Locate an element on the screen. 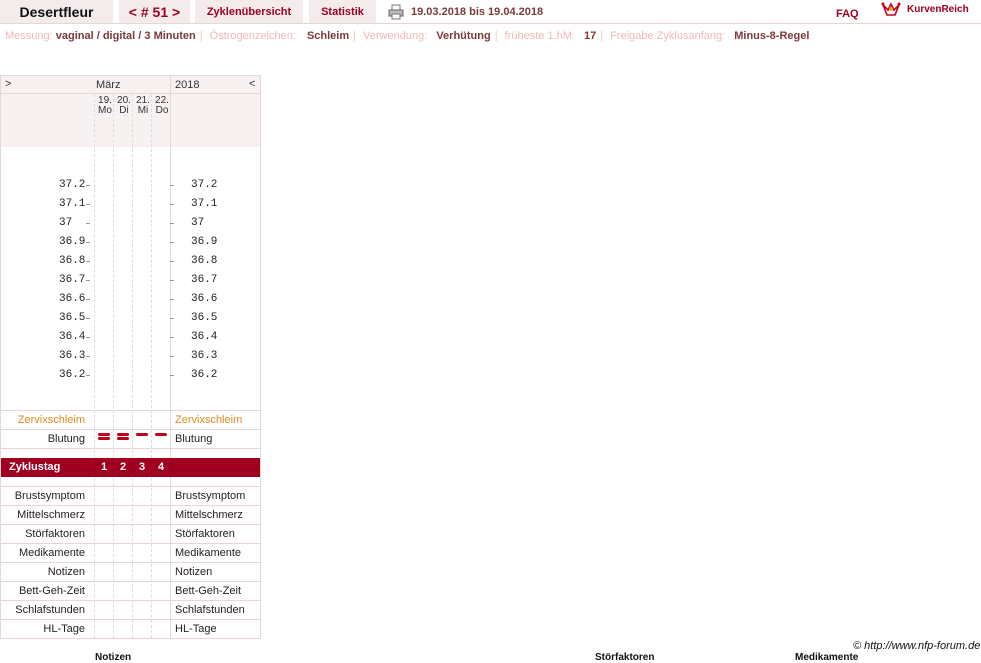 This screenshot has width=981, height=663. row-label-hl: HL-Tage is located at coordinates (42, 629).